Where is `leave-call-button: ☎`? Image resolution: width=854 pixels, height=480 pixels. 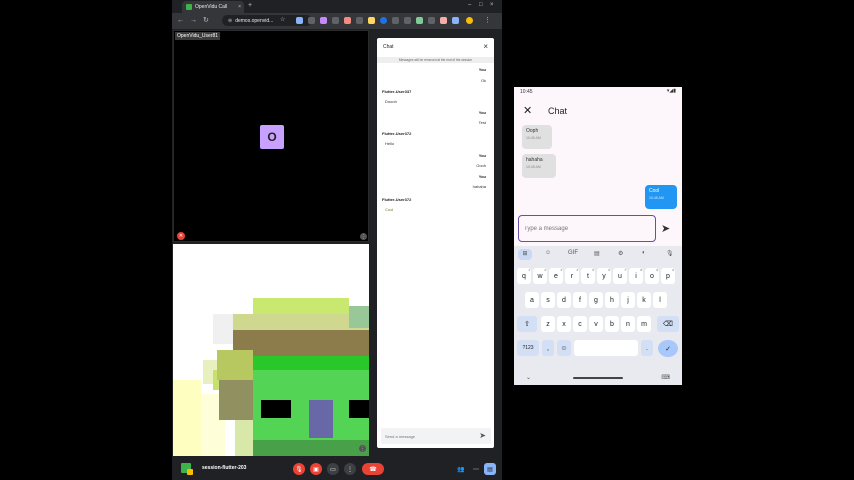 leave-call-button: ☎ is located at coordinates (373, 469).